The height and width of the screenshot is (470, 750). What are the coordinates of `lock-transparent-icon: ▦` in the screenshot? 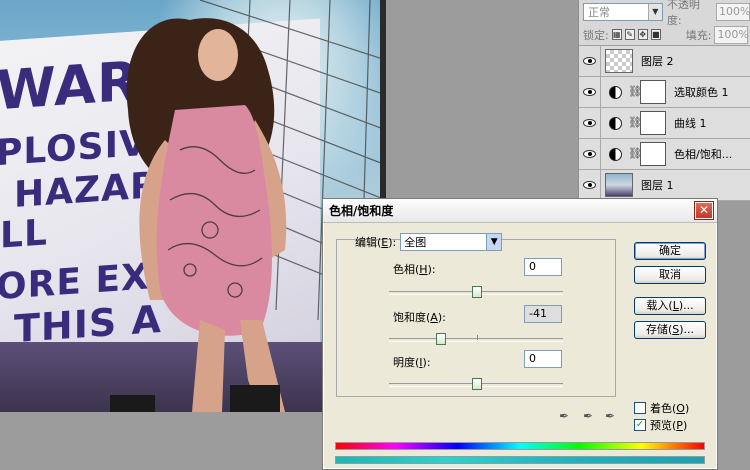 It's located at (616, 34).